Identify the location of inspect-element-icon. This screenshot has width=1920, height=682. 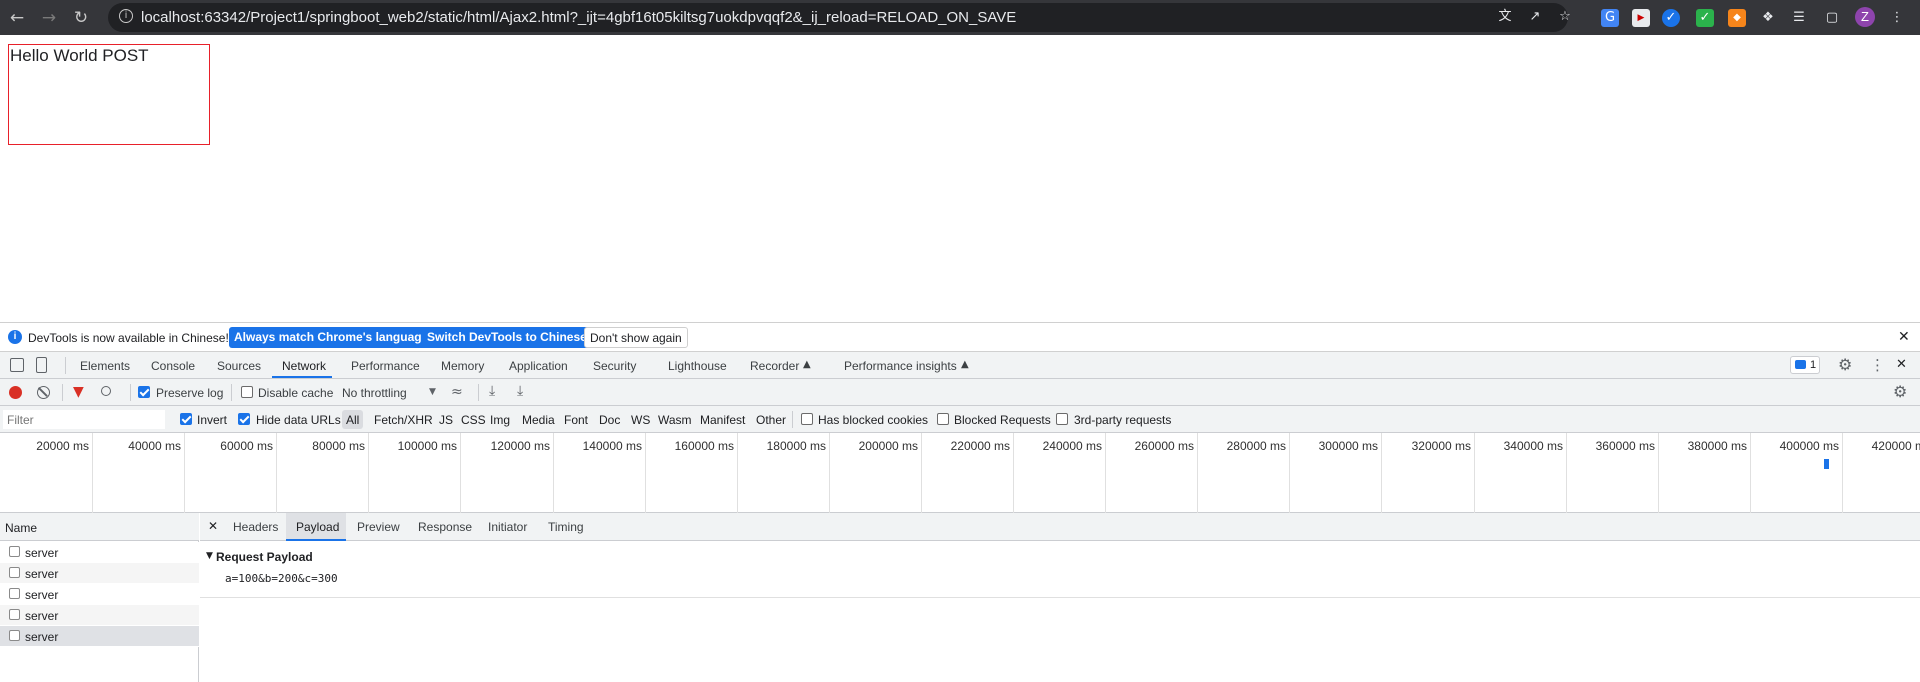
(17, 365).